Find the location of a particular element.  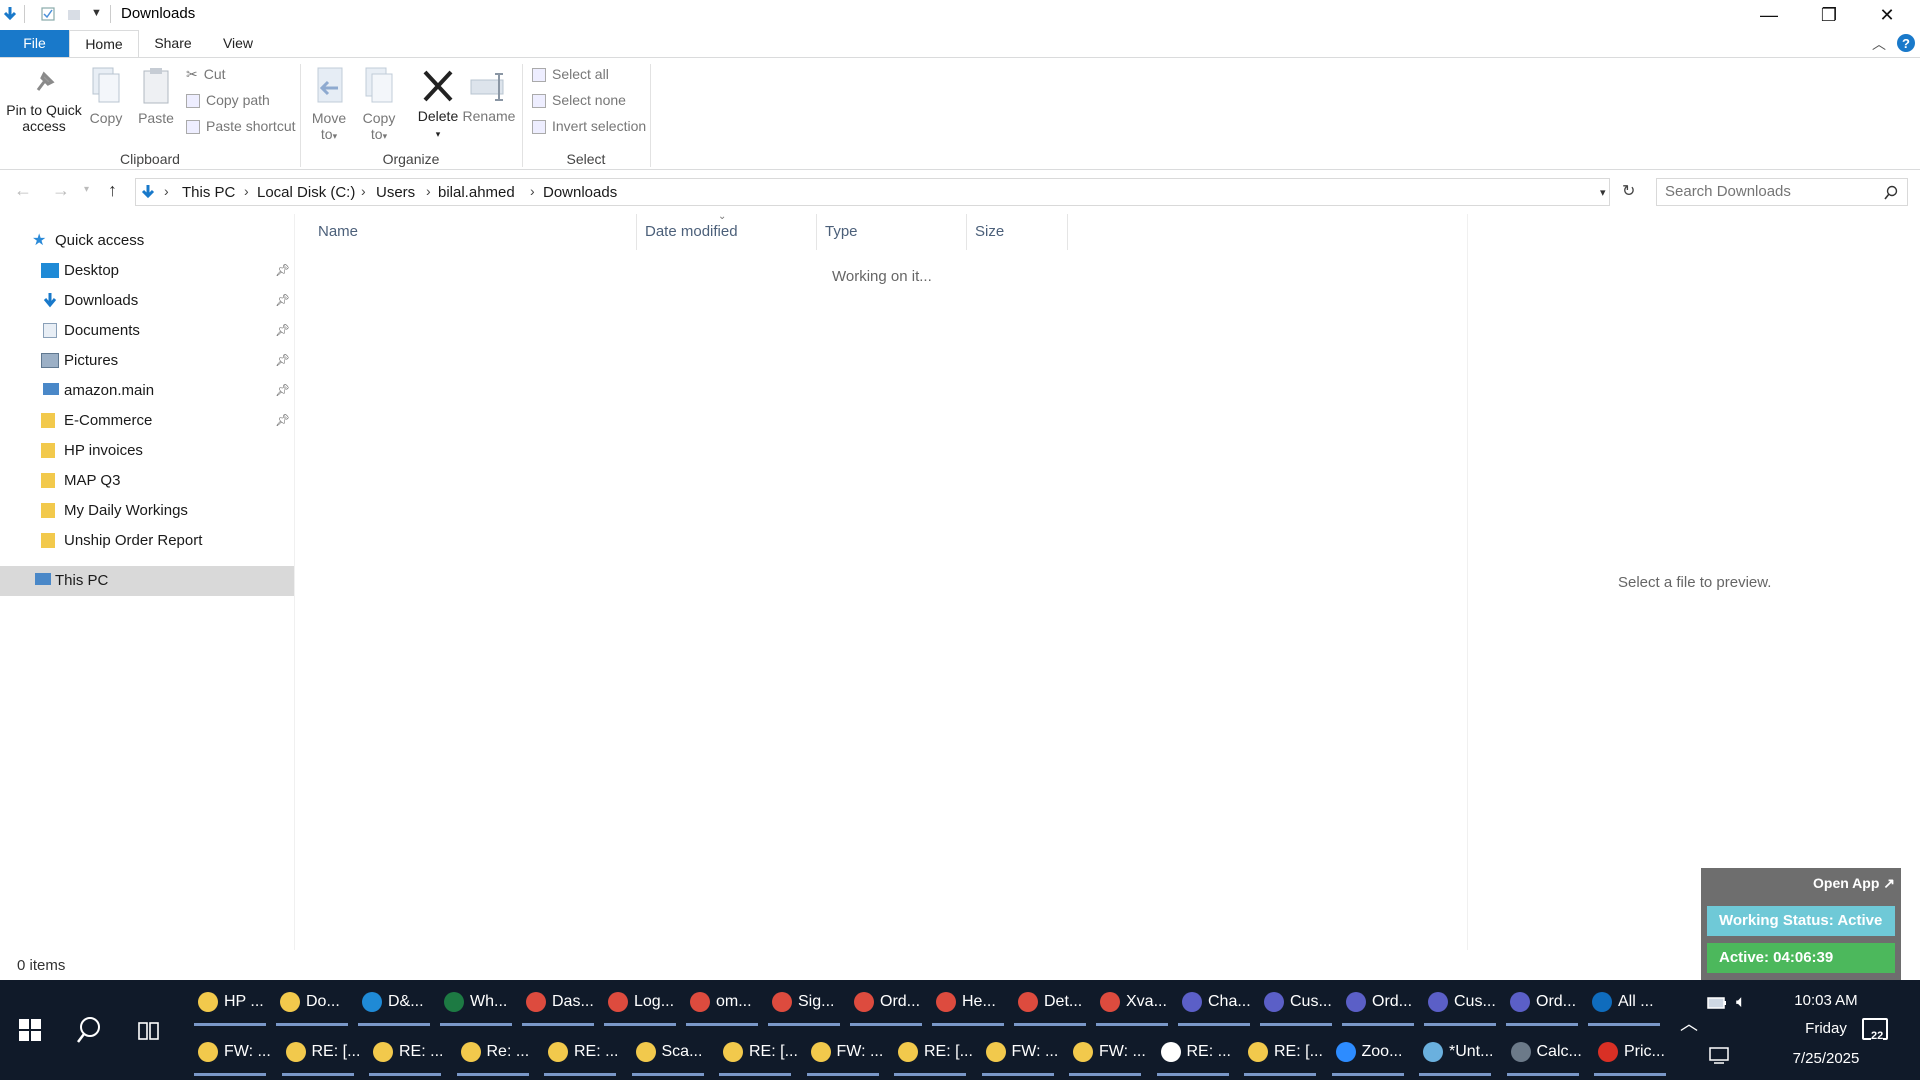

select-none-button: Select none is located at coordinates (579, 100).